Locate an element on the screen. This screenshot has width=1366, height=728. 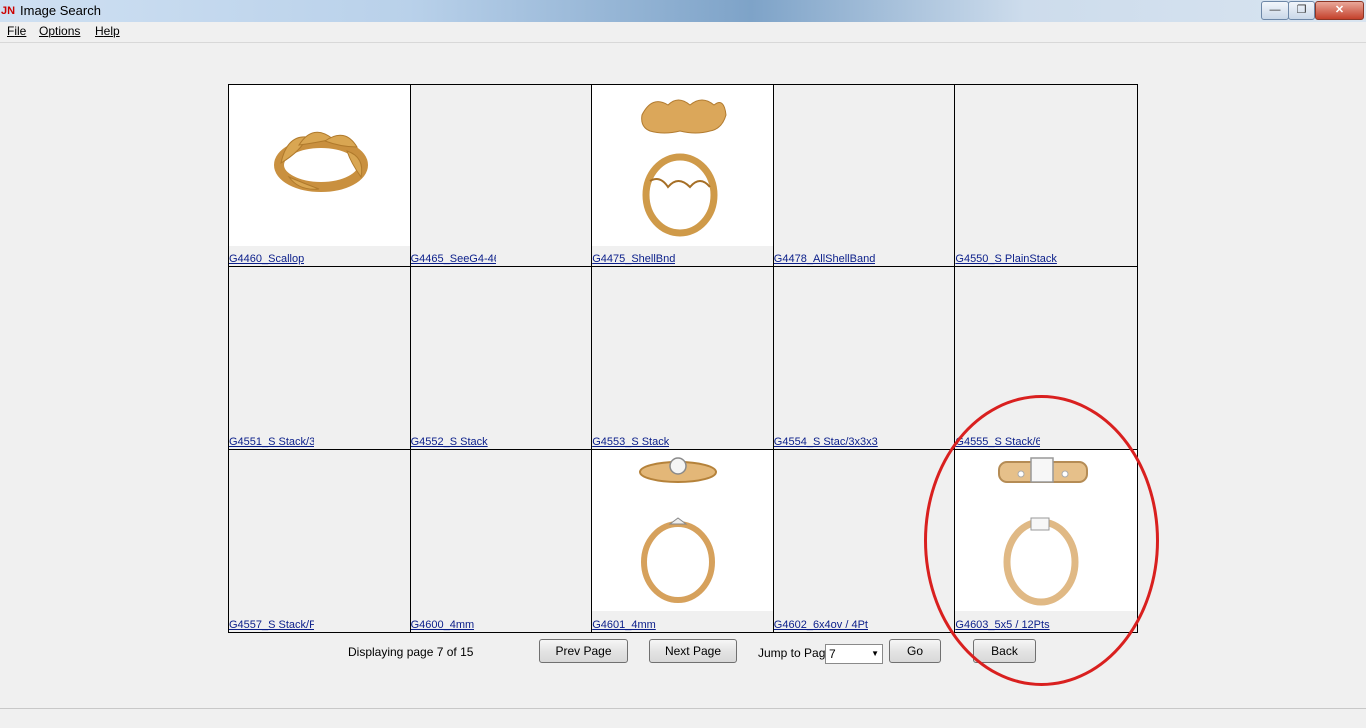
grid-cell: G4602_6x4ov / 4Pt is located at coordinates (864, 540).